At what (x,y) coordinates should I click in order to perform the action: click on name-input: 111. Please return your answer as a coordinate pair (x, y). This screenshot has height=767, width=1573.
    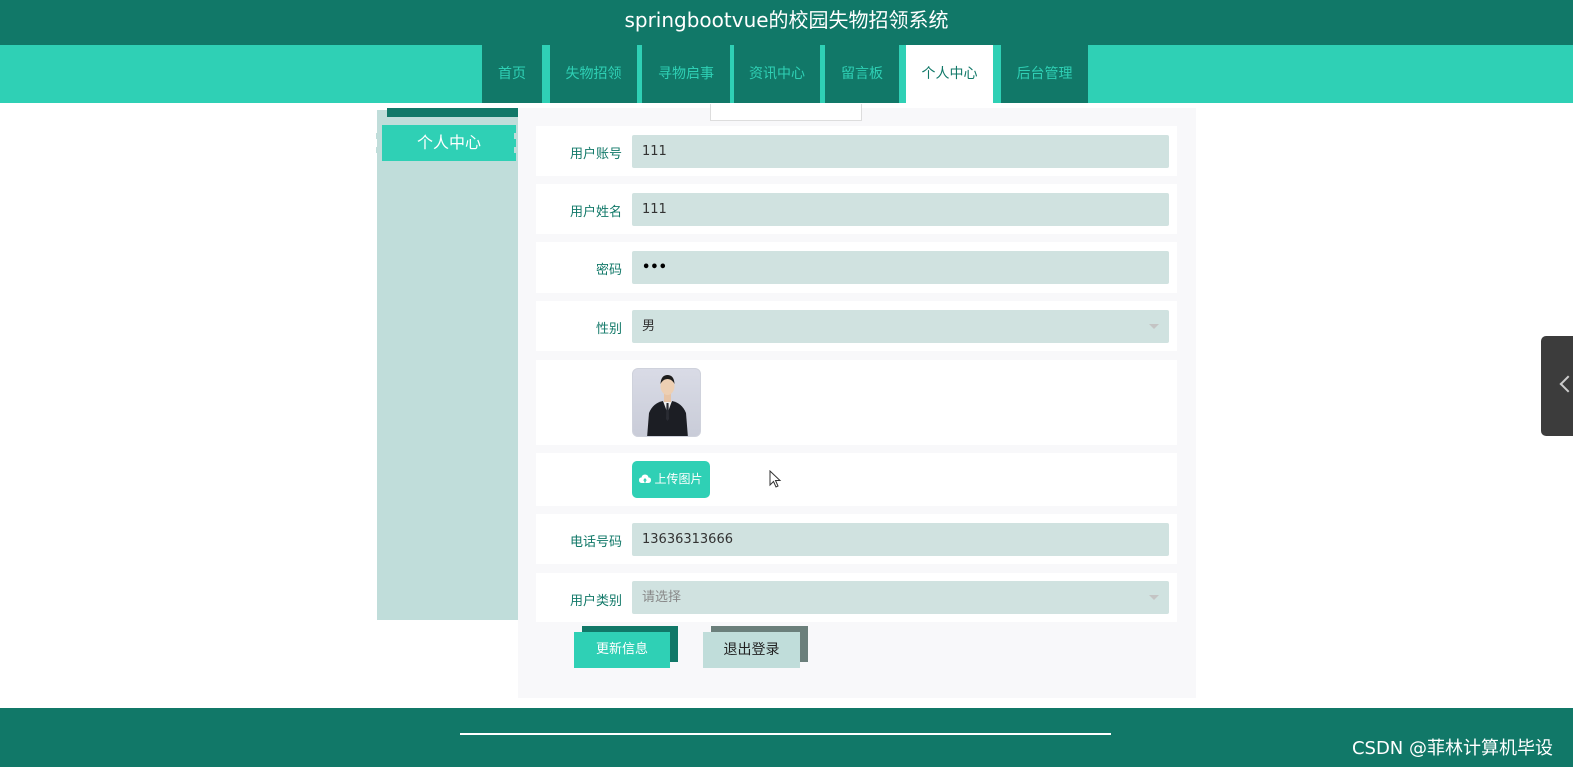
    Looking at the image, I should click on (900, 209).